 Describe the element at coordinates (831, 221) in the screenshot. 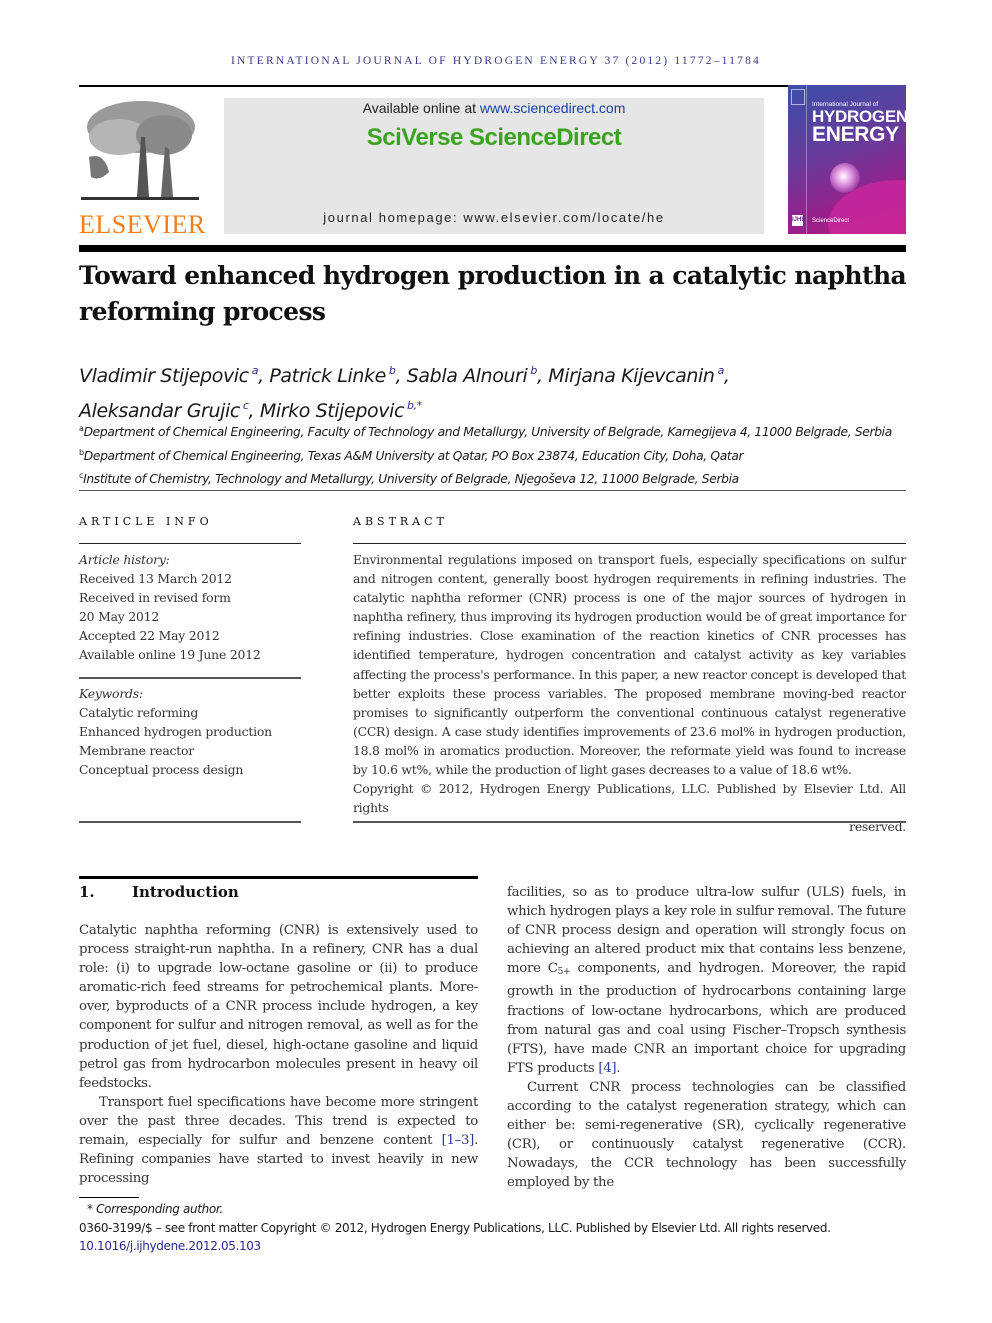

I see `cover-sciencedirect: ScienceDirect` at that location.